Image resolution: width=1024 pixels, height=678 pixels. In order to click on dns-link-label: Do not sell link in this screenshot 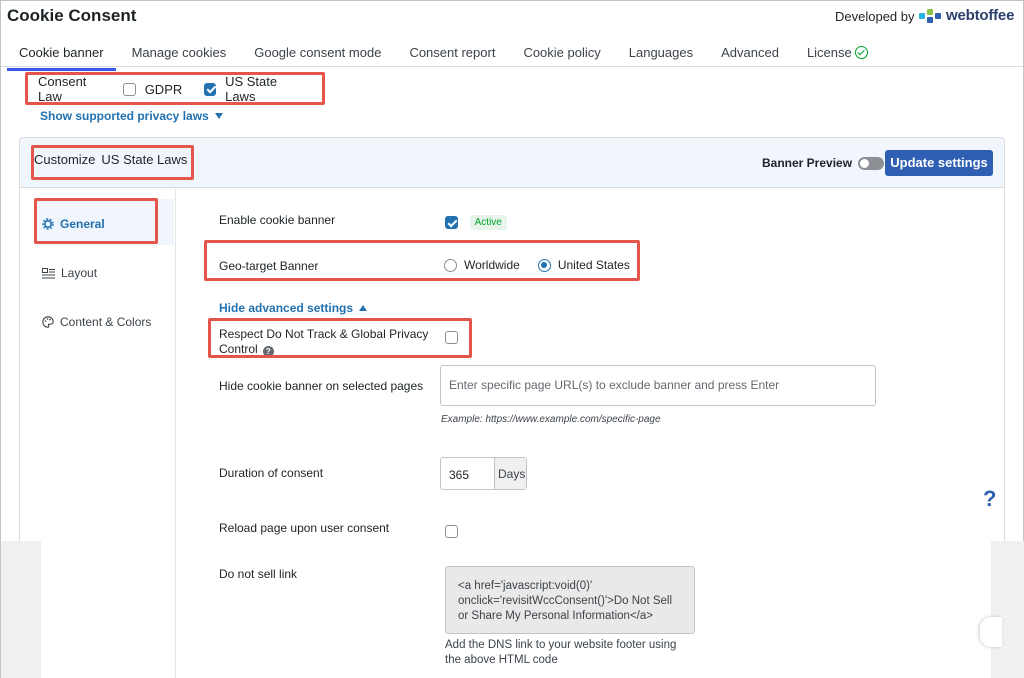, I will do `click(258, 574)`.